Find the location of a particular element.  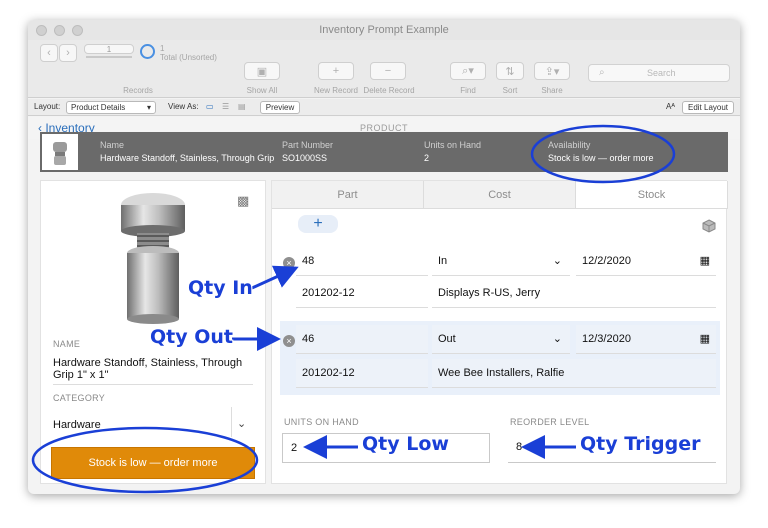

order-button-highlight-ellipse is located at coordinates (145, 460).